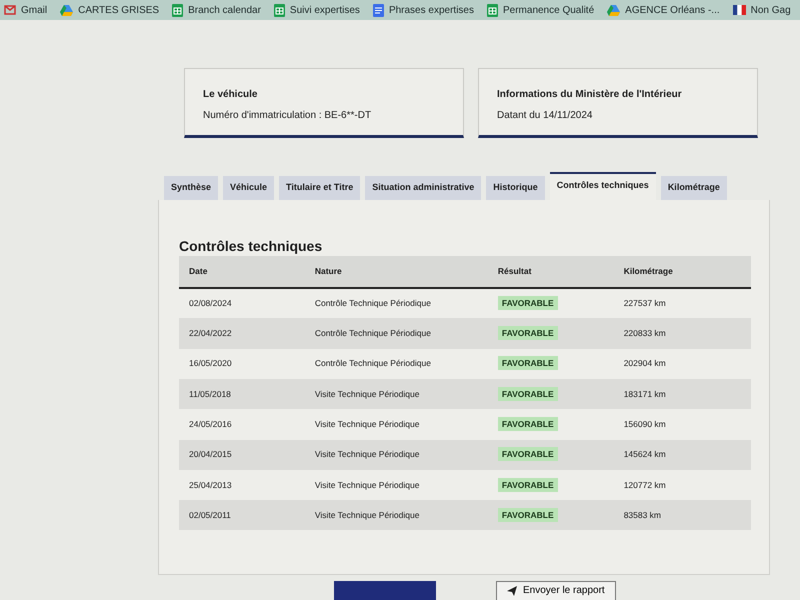  Describe the element at coordinates (248, 188) in the screenshot. I see `tab: Véhicule` at that location.